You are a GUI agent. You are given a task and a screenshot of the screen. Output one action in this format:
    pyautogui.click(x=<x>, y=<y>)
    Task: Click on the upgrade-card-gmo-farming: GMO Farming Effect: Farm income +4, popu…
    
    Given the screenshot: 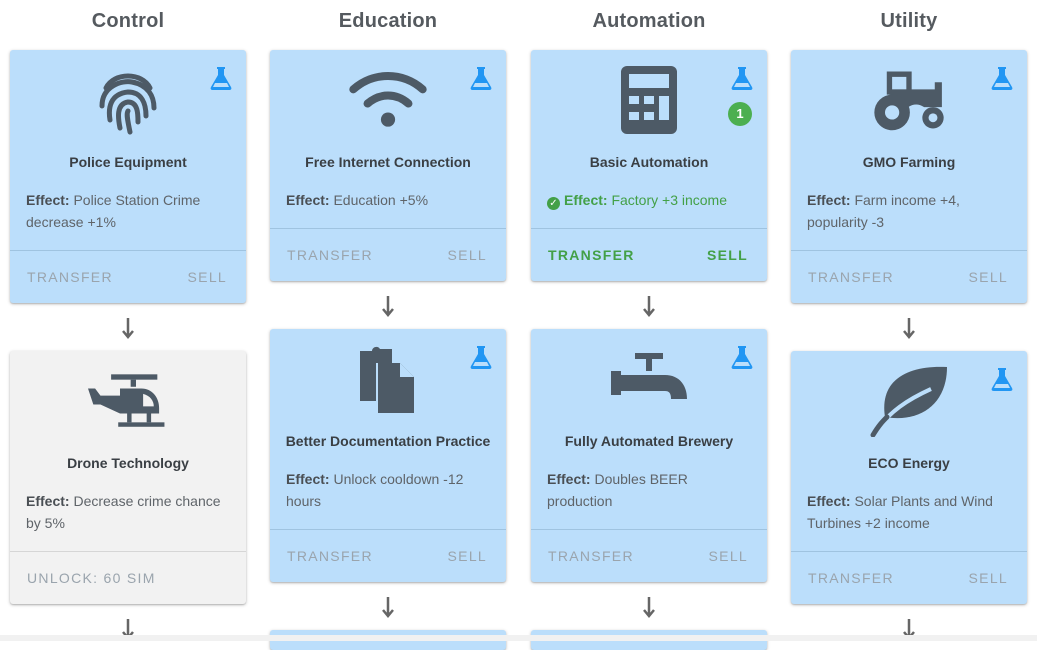 What is the action you would take?
    pyautogui.click(x=909, y=176)
    